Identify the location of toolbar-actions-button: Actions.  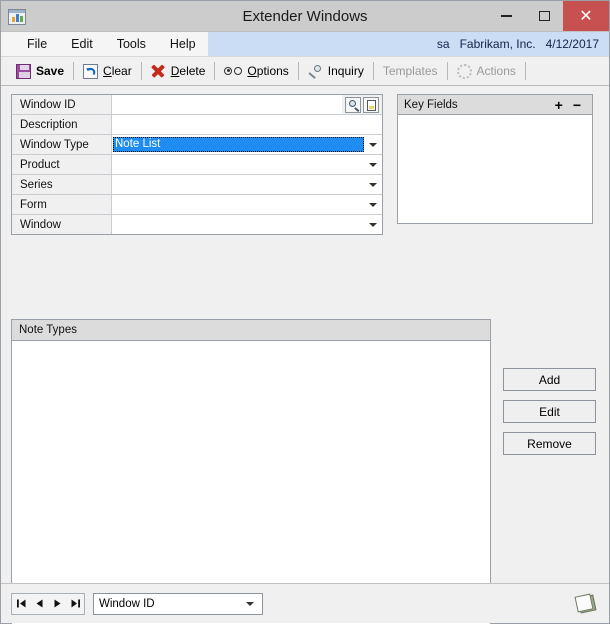
(486, 71).